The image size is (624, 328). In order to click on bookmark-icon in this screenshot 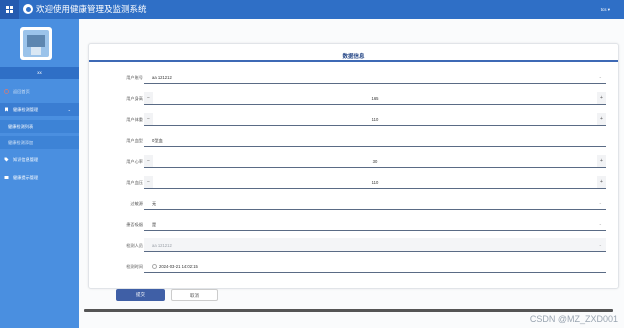, I will do `click(6, 109)`.